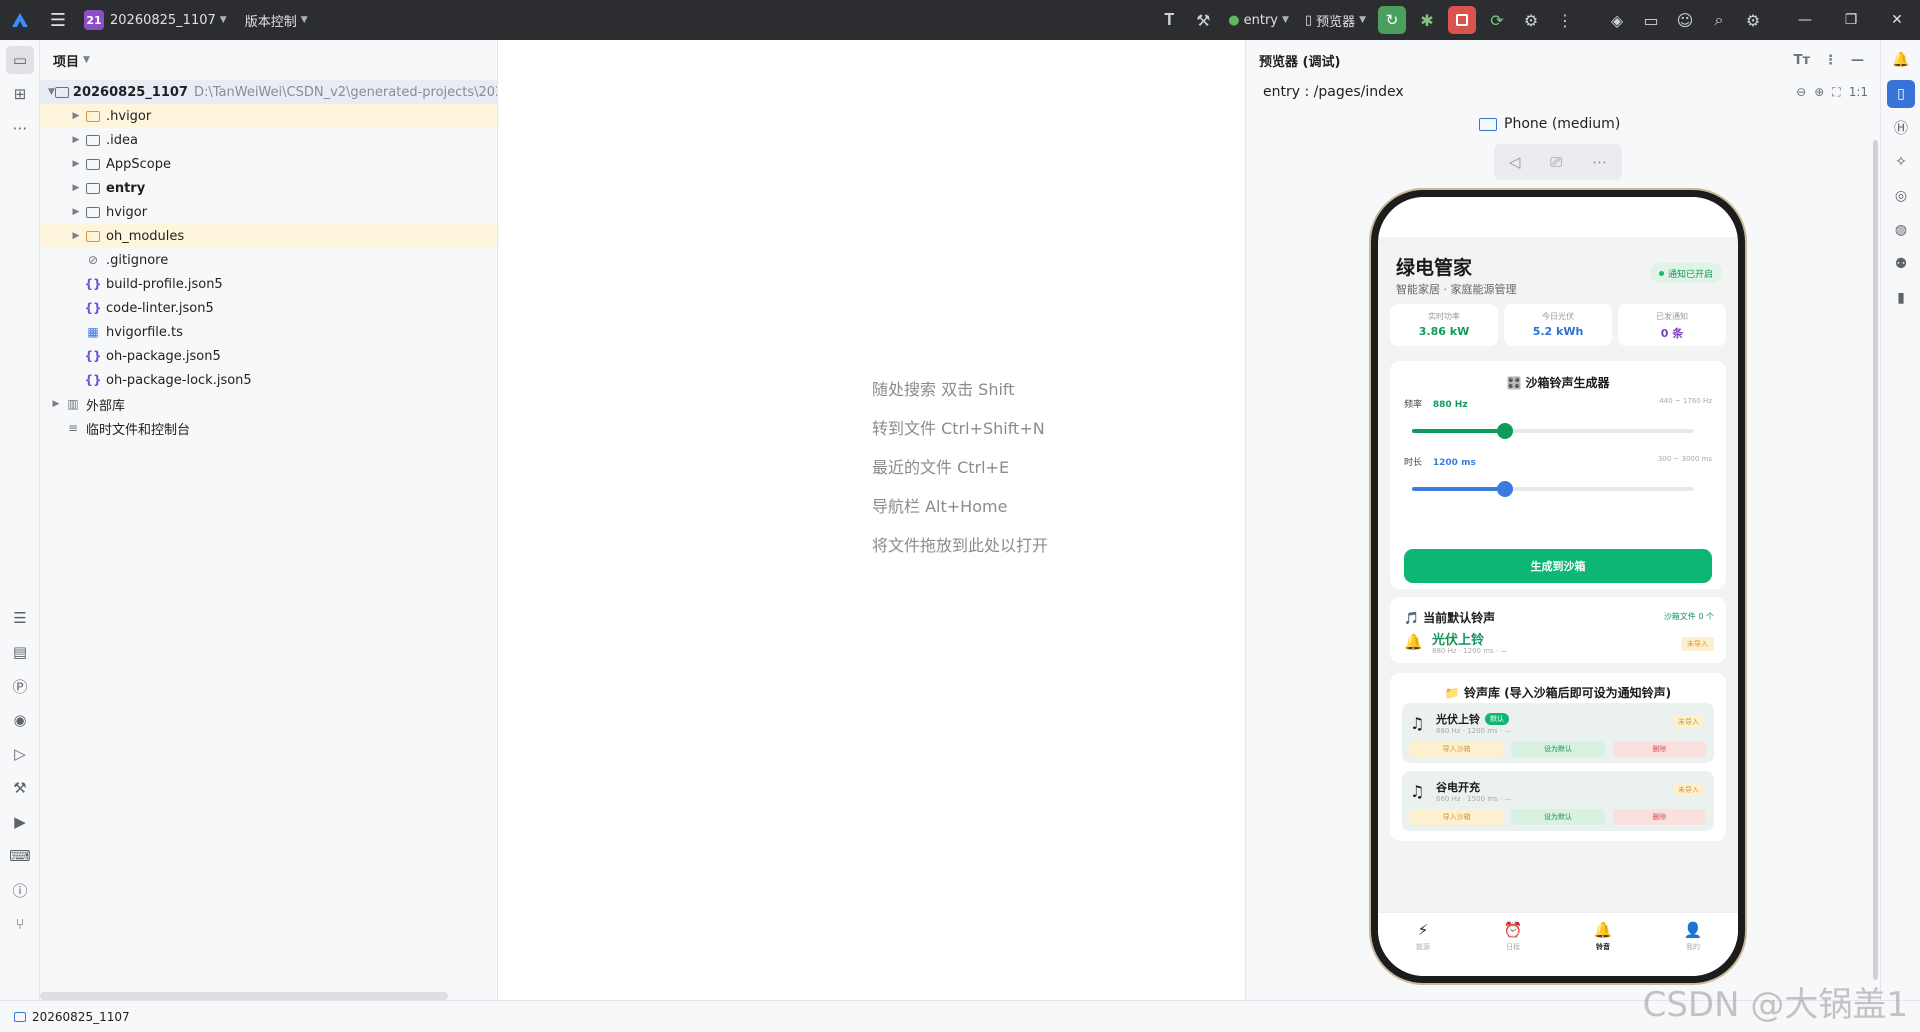 The width and height of the screenshot is (1920, 1032). I want to click on tab-schedule: ⏰ 日程, so click(1513, 944).